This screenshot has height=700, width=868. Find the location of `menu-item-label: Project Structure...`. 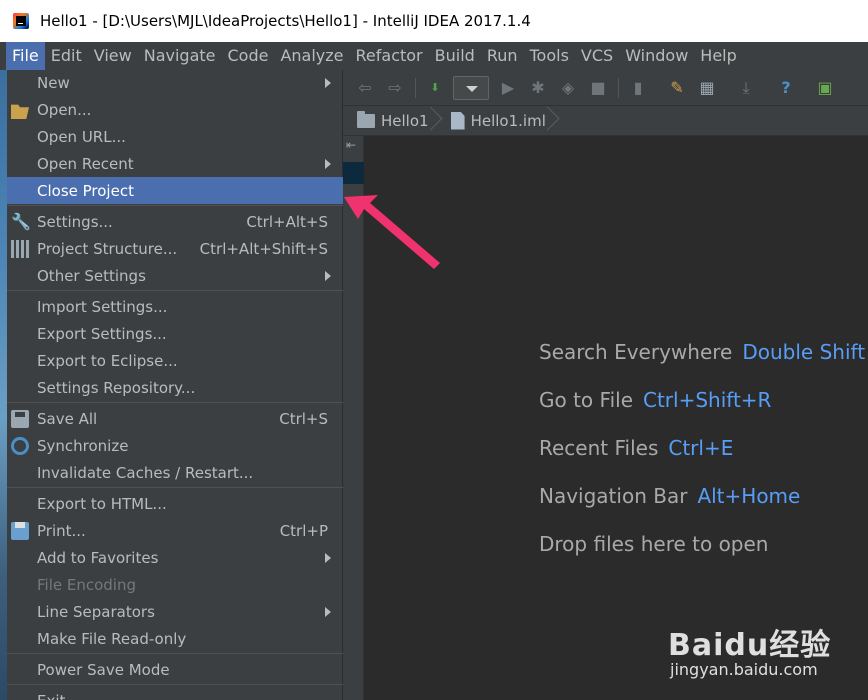

menu-item-label: Project Structure... is located at coordinates (107, 248).